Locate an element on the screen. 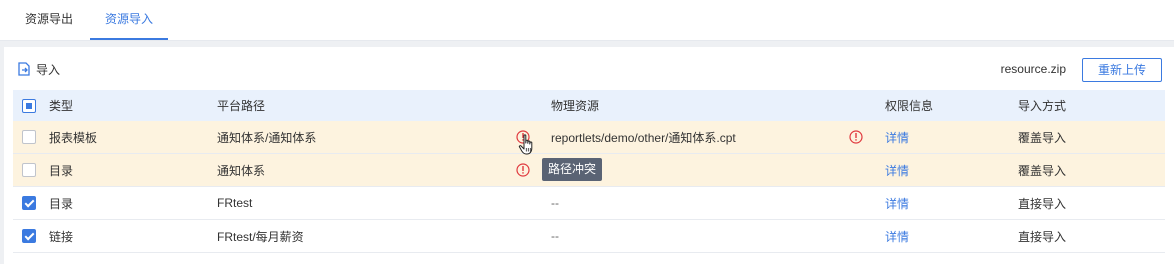  table-row: 目录 FRtest -- 详情 直接导入 is located at coordinates (589, 203).